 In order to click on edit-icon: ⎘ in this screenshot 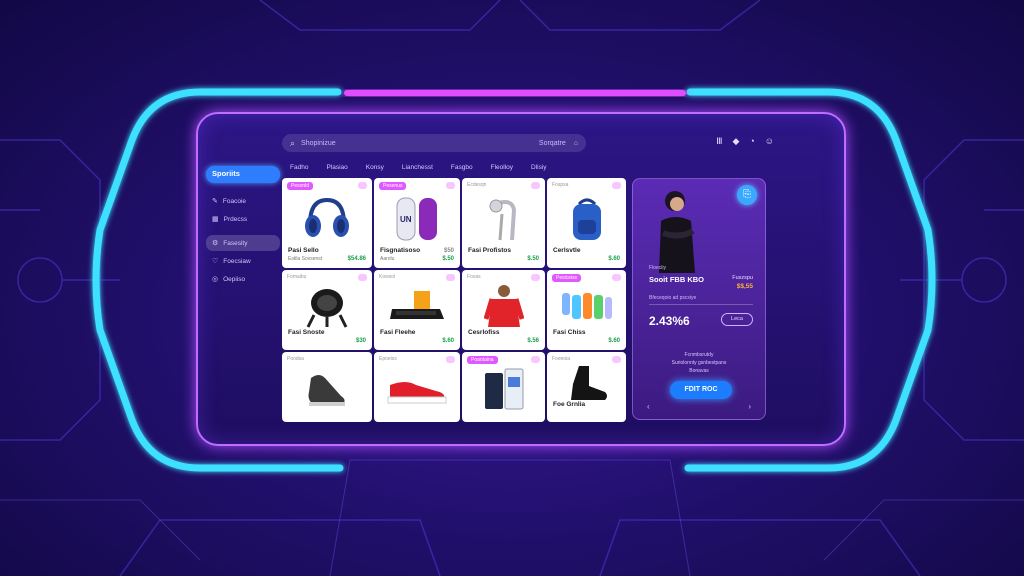, I will do `click(747, 195)`.